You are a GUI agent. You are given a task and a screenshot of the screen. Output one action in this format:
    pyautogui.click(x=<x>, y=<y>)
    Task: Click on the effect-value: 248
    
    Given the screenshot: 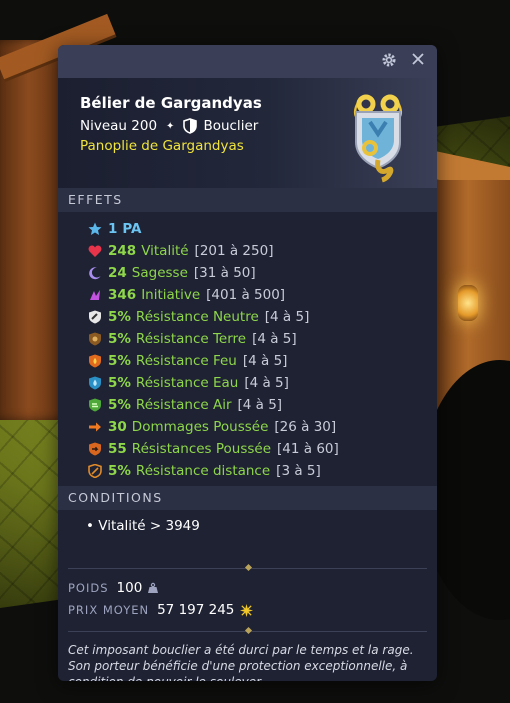 What is the action you would take?
    pyautogui.click(x=122, y=251)
    